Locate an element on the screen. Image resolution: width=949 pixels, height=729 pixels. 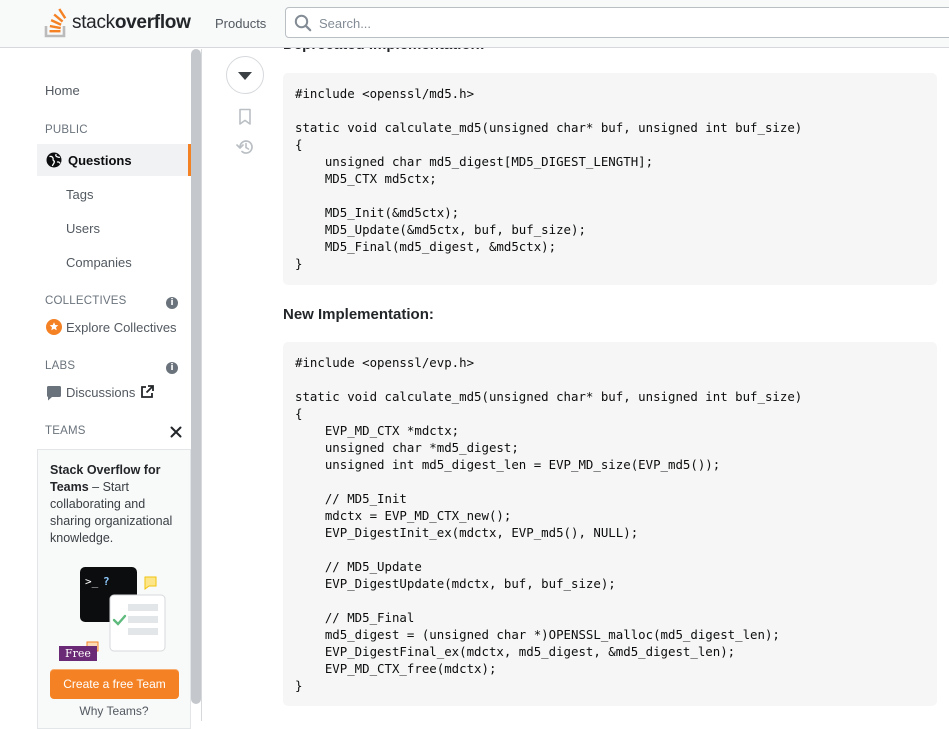
search-box is located at coordinates (617, 22).